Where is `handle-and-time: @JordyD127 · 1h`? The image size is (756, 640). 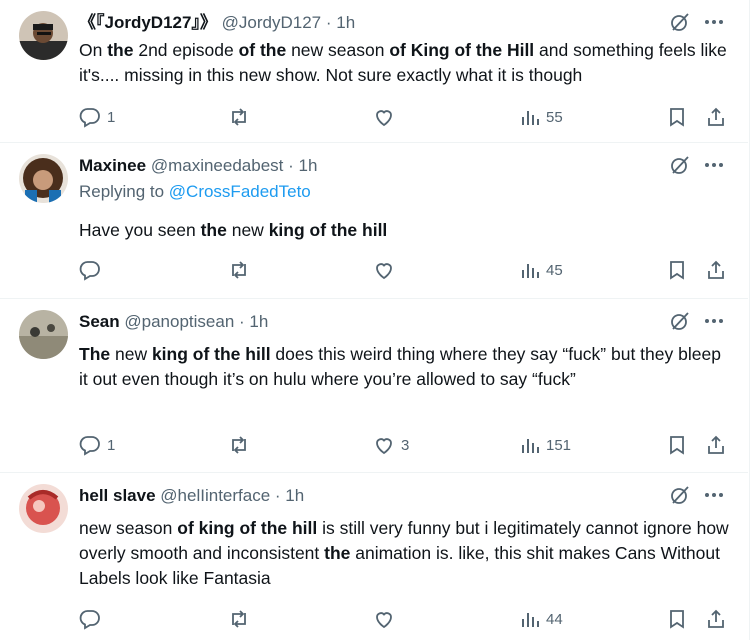
handle-and-time: @JordyD127 · 1h is located at coordinates (289, 22).